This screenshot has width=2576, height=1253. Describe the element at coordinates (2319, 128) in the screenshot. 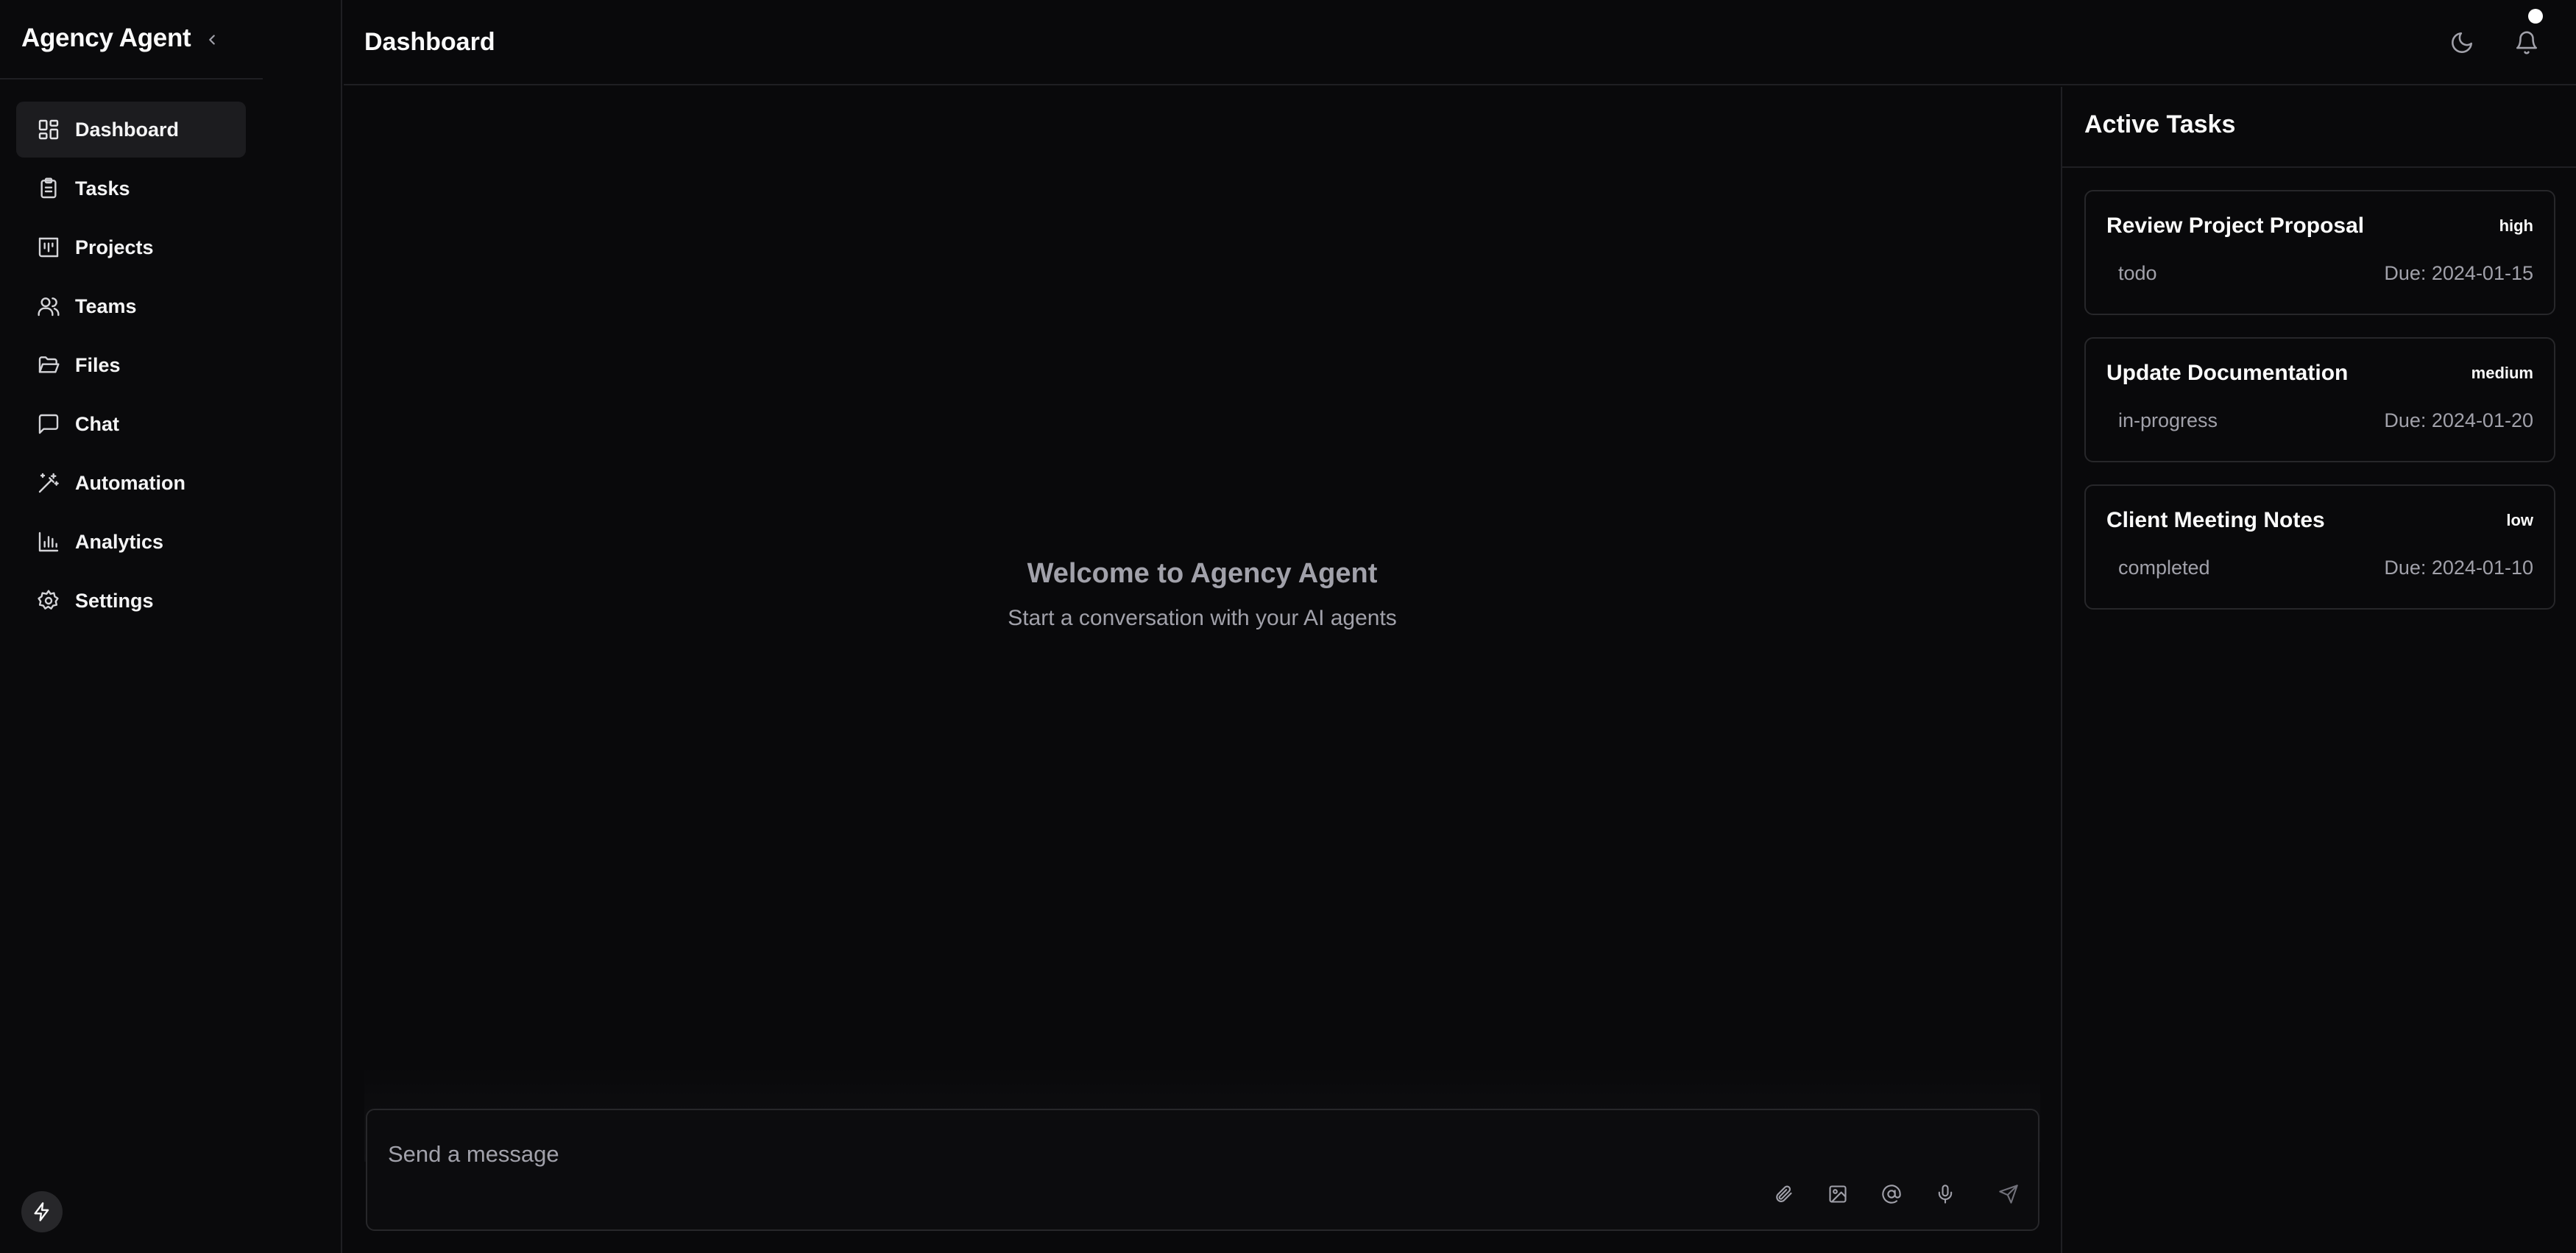

I see `active-tasks-header: Active Tasks` at that location.